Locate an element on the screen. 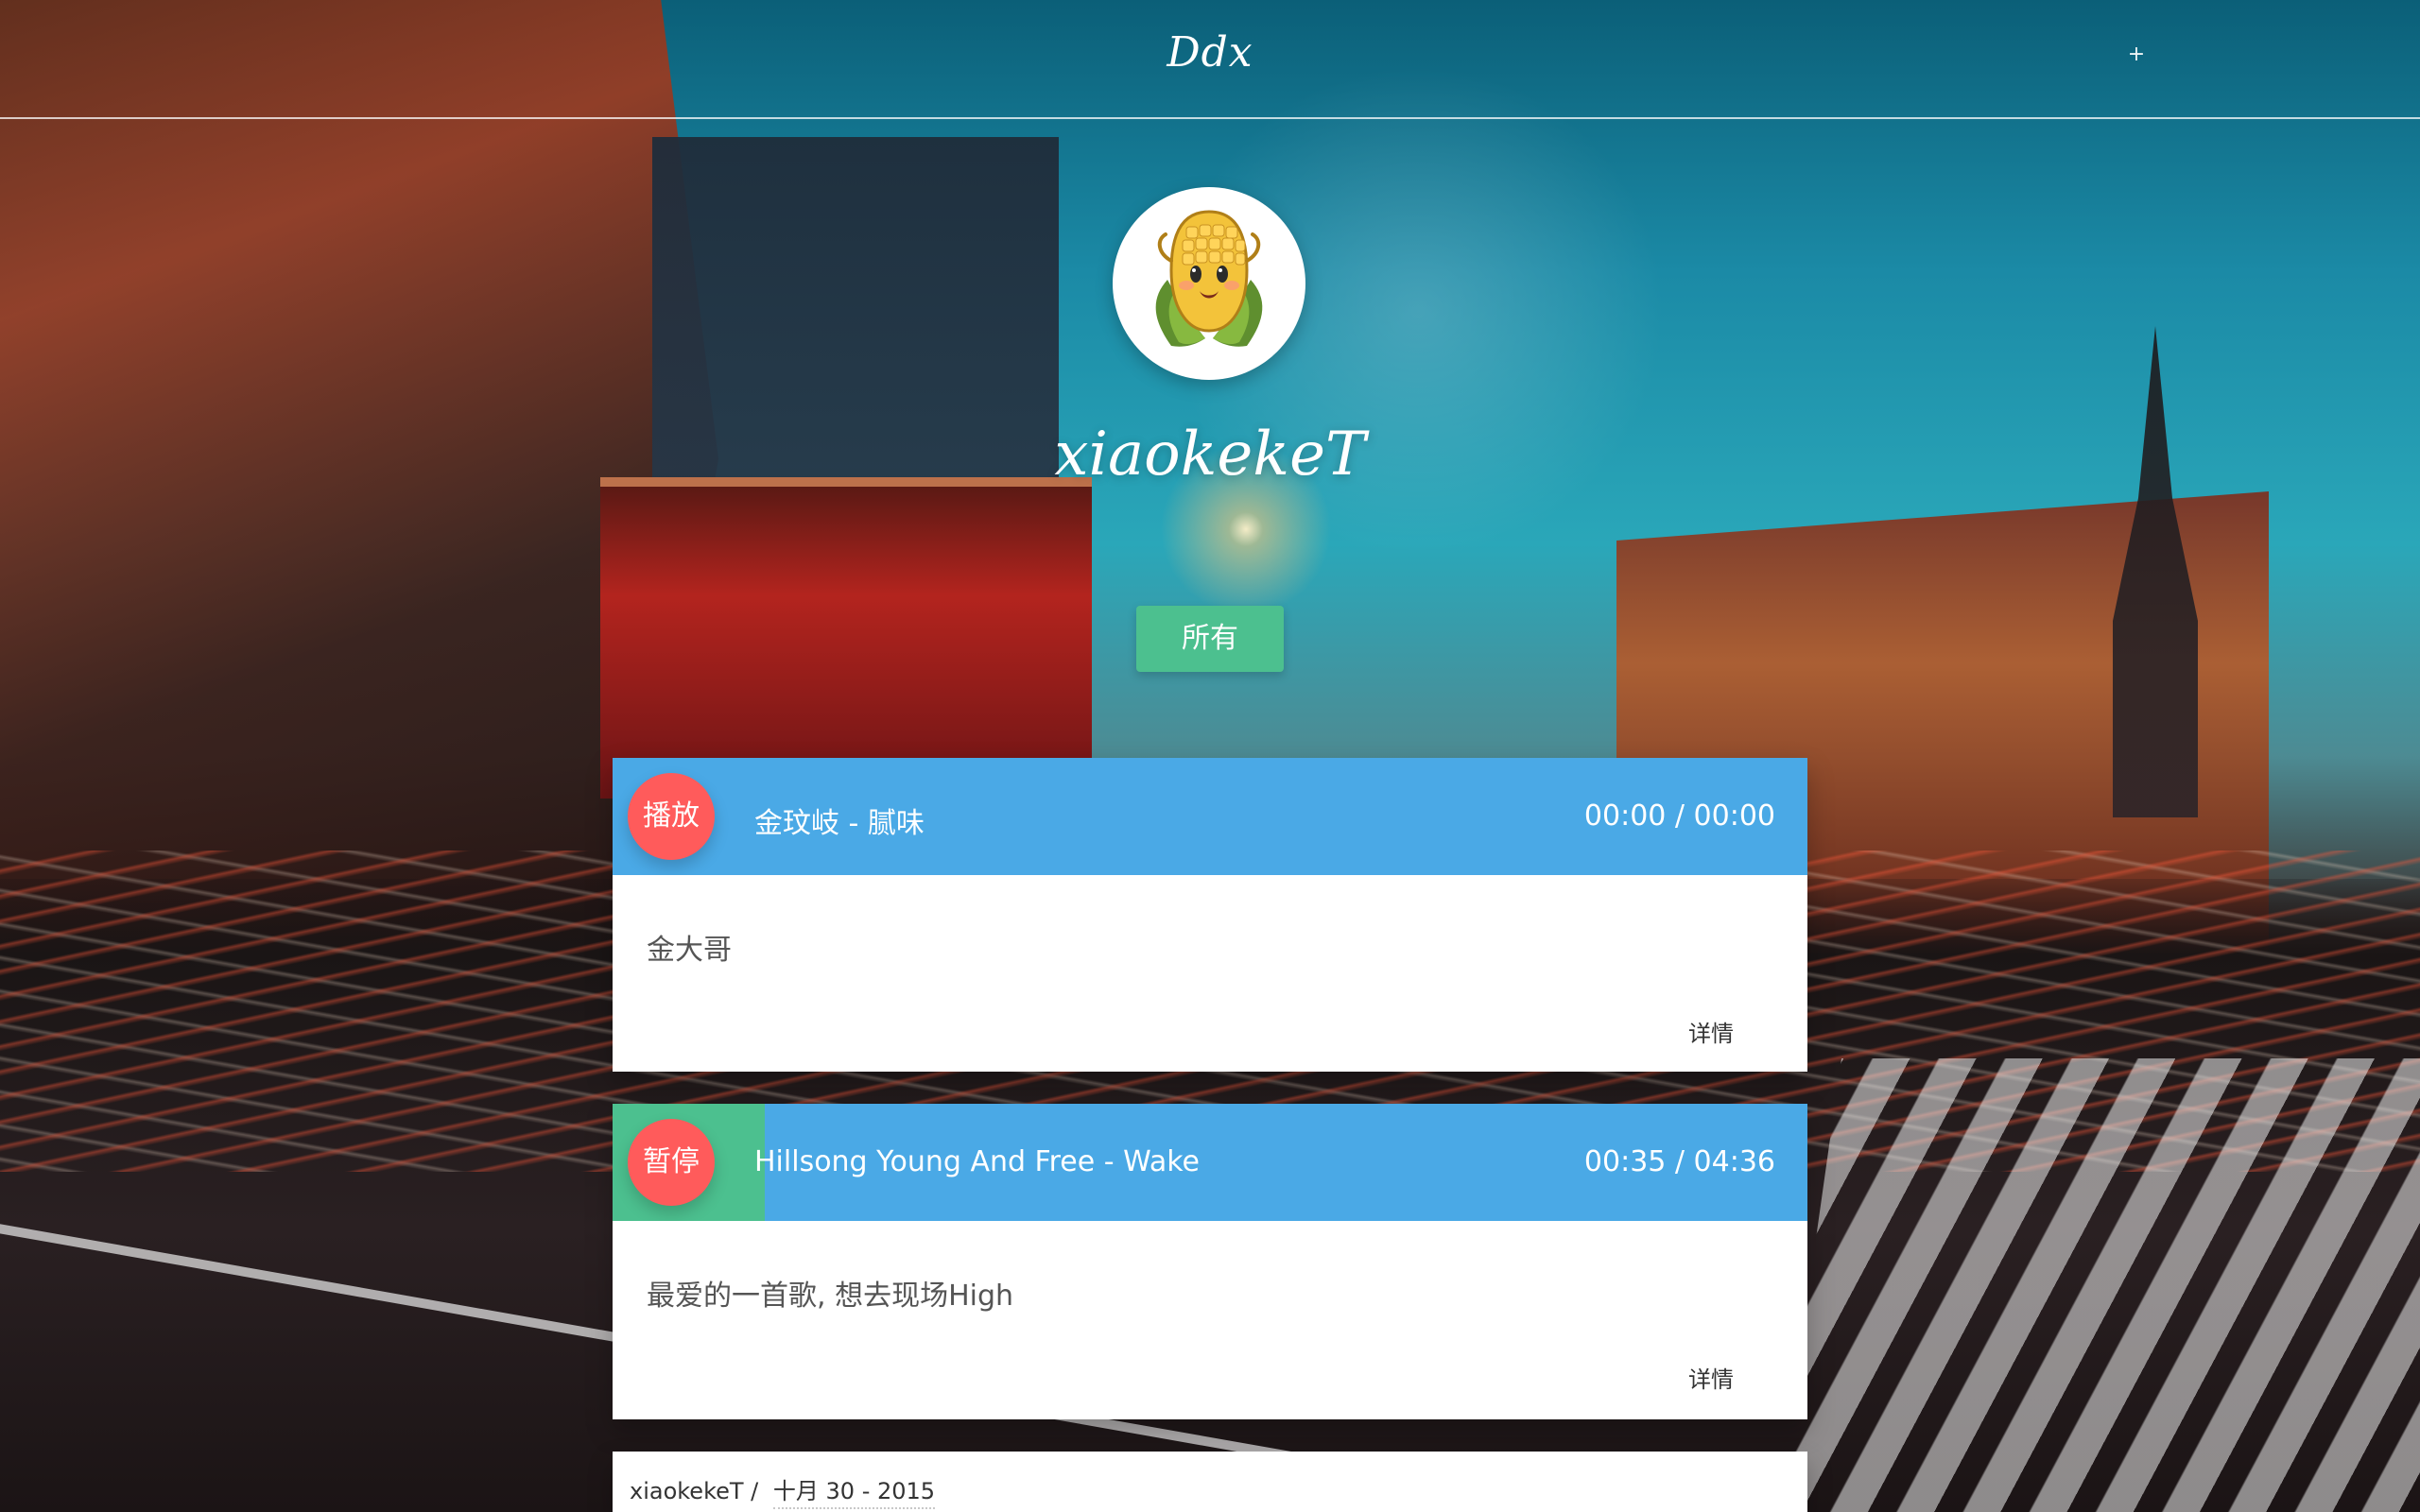  music-player: 播放 金玟岐 - 腻味 00:00 / 00:00 is located at coordinates (1210, 816).